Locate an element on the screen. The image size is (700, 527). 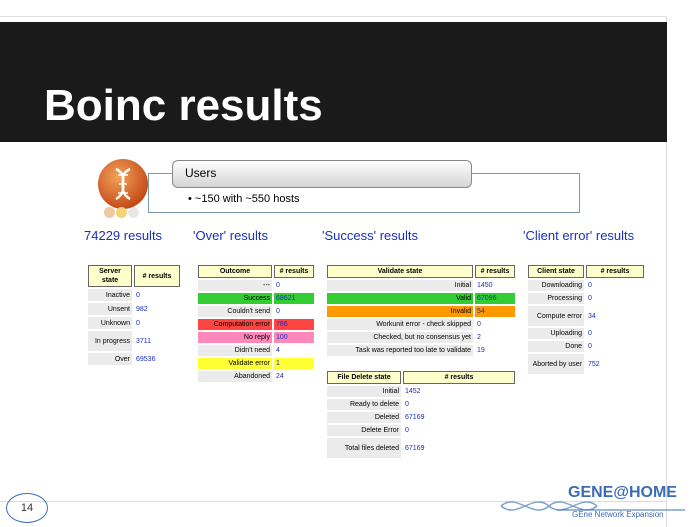
row-label: Inactive is located at coordinates (110, 295).